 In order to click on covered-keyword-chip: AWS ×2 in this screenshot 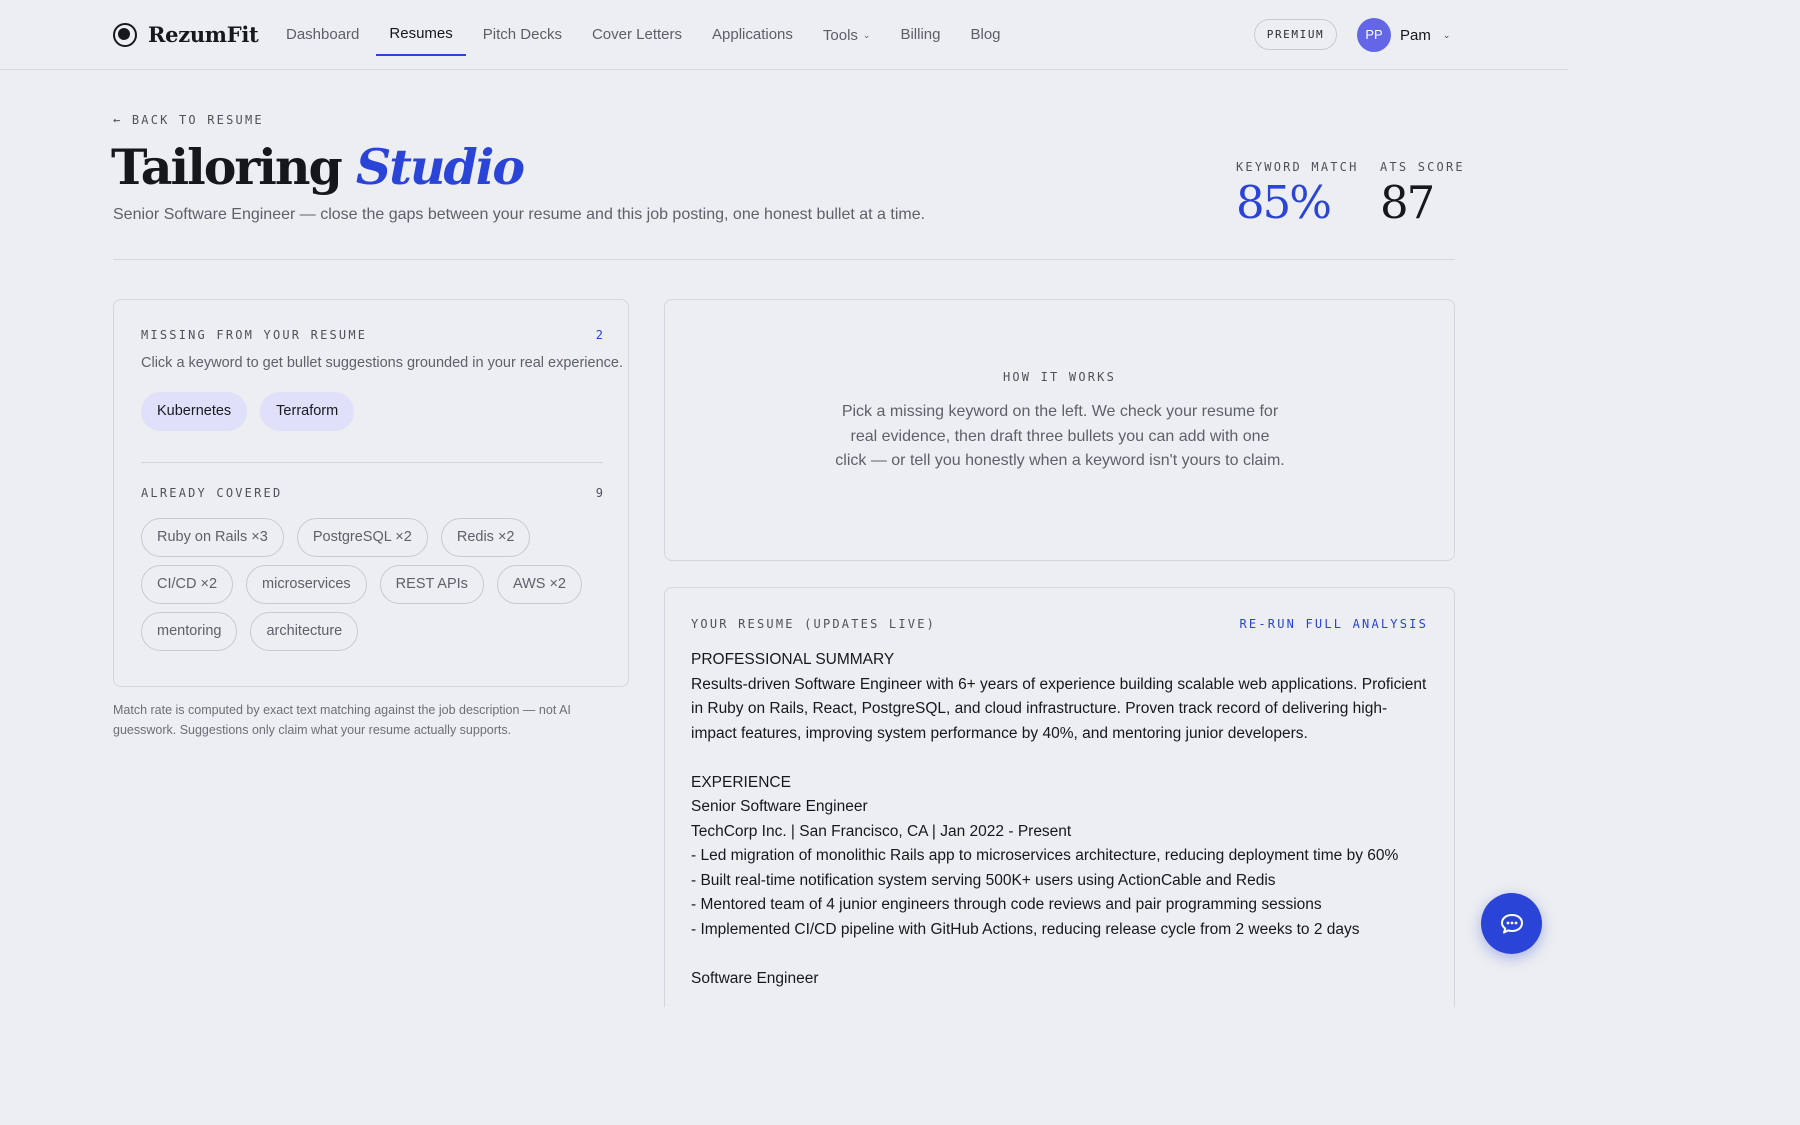, I will do `click(539, 584)`.